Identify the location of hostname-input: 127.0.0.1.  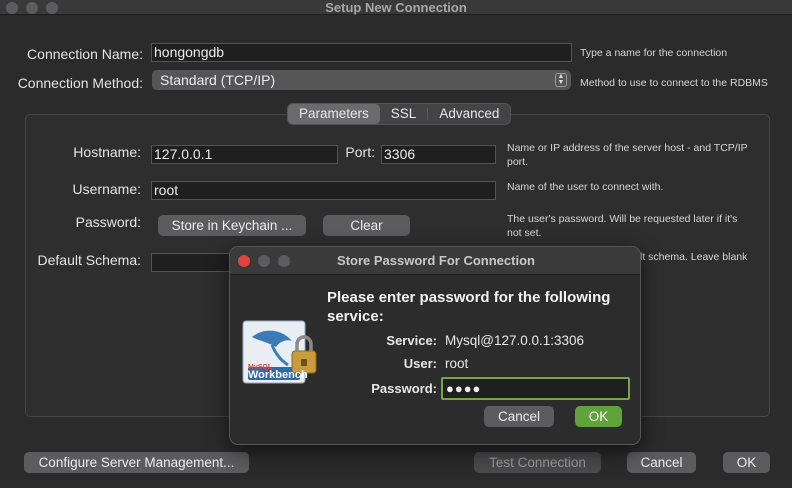
(244, 154).